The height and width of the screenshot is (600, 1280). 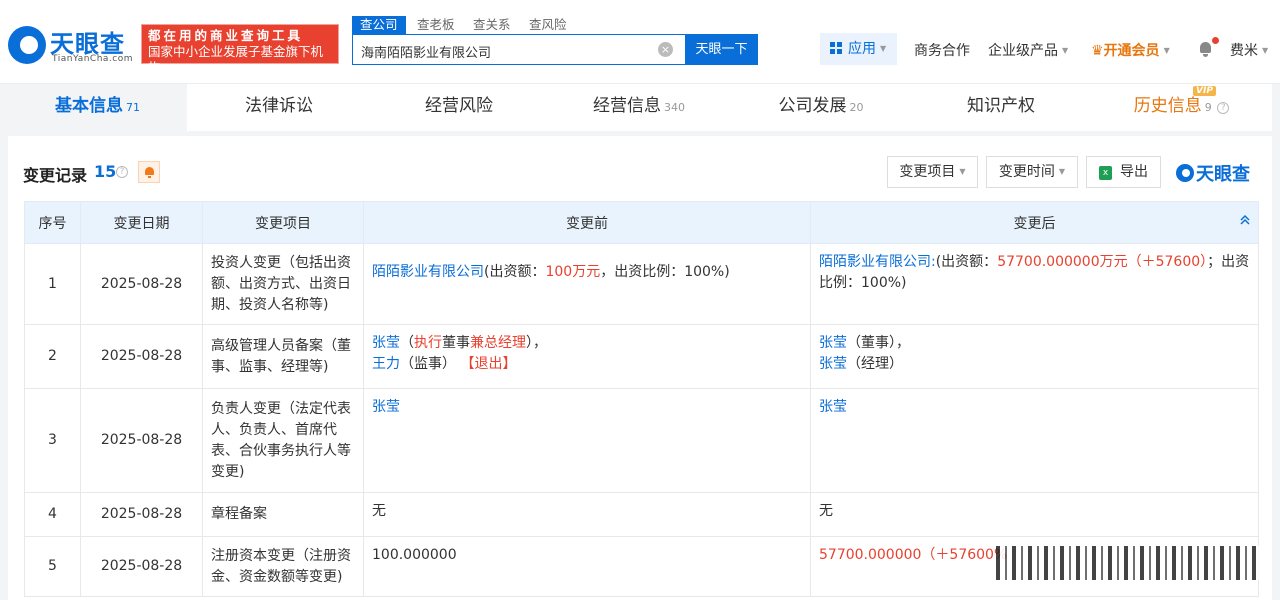 What do you see at coordinates (721, 49) in the screenshot?
I see `search-button: 天眼一下` at bounding box center [721, 49].